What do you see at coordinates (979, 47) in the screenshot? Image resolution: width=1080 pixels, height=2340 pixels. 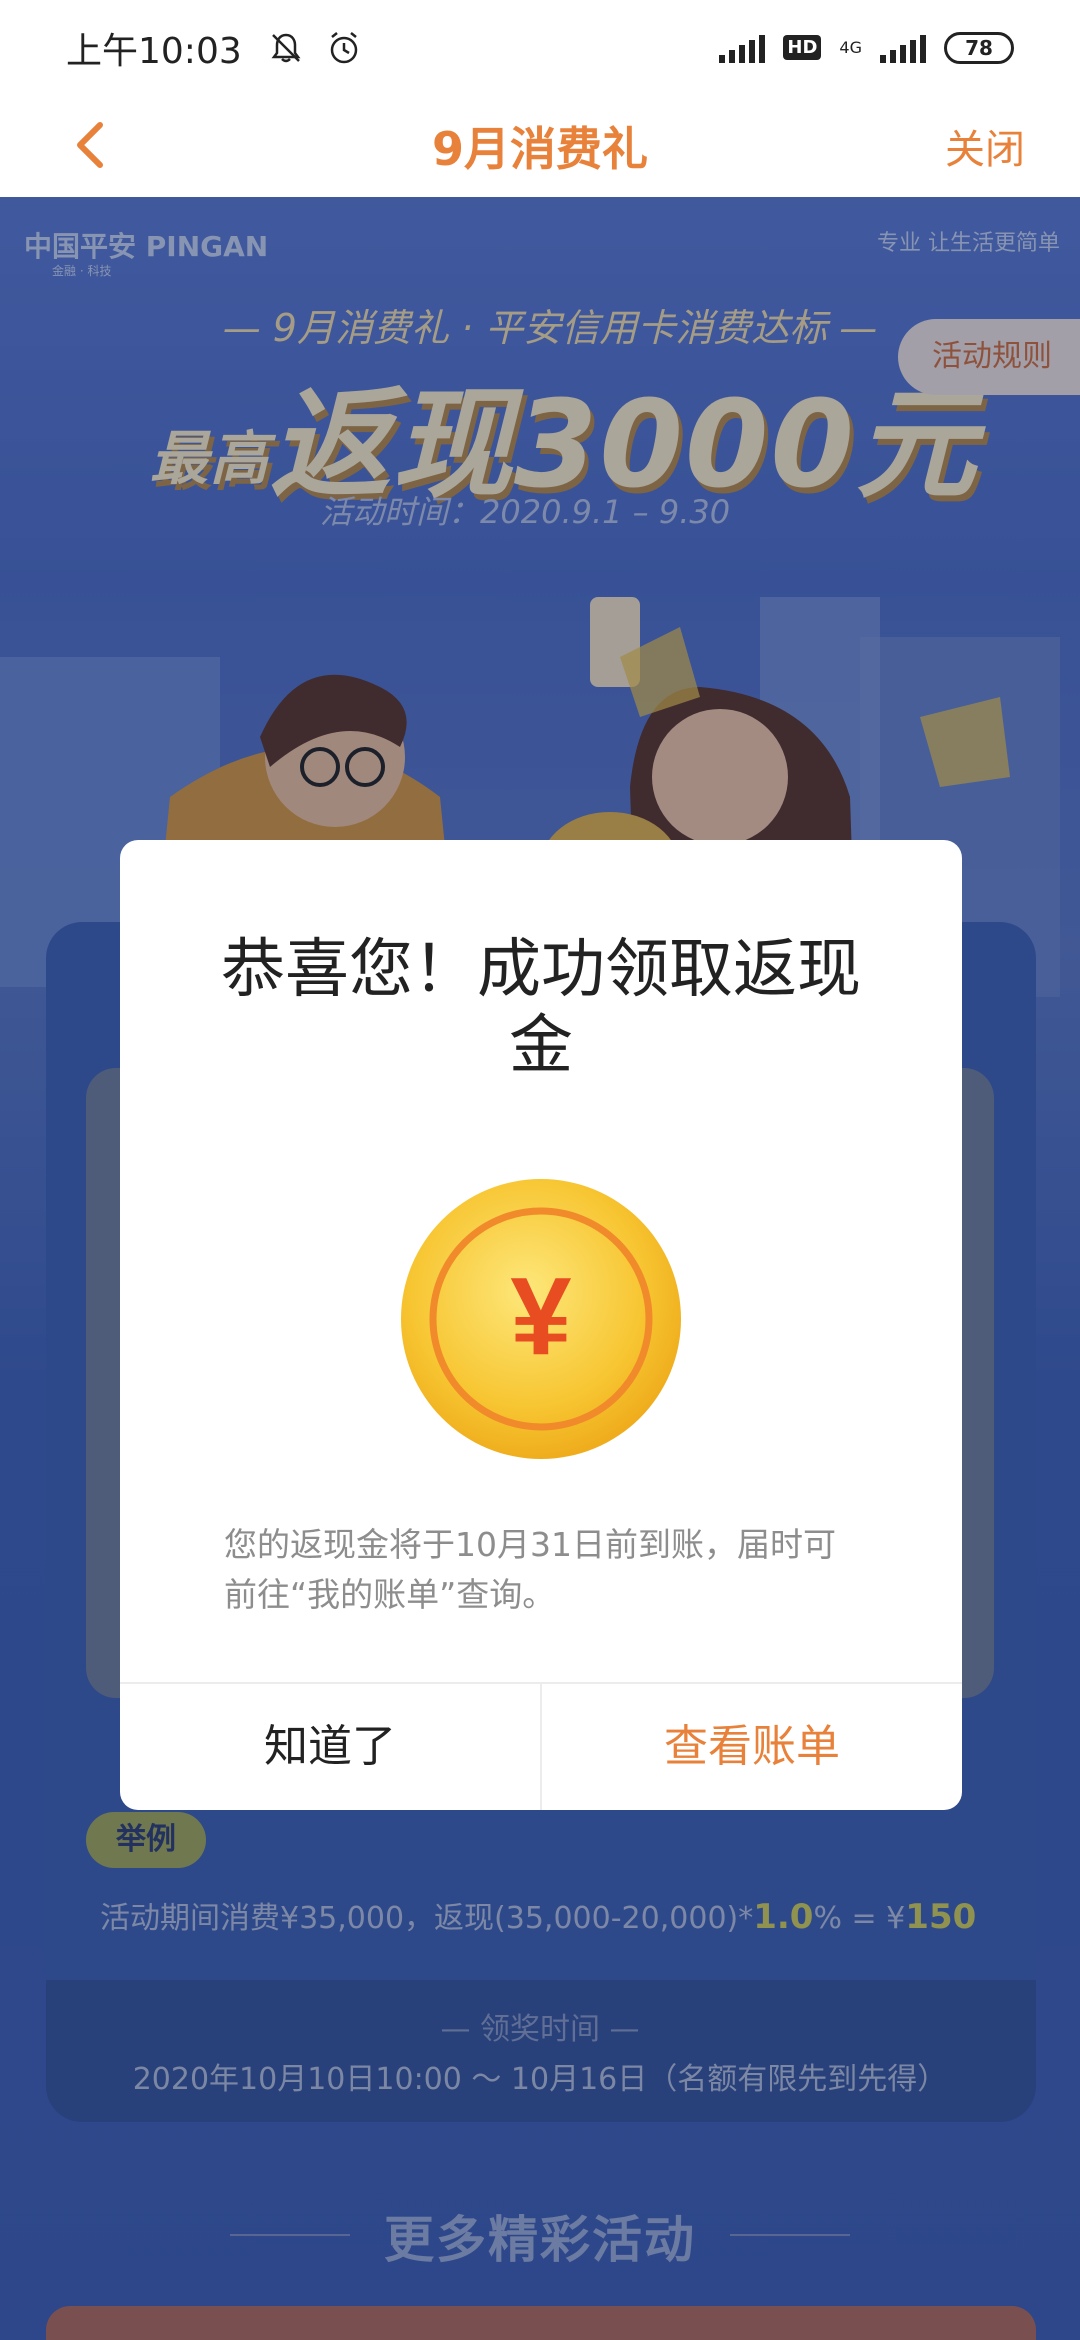 I see `battery-icon: 78` at bounding box center [979, 47].